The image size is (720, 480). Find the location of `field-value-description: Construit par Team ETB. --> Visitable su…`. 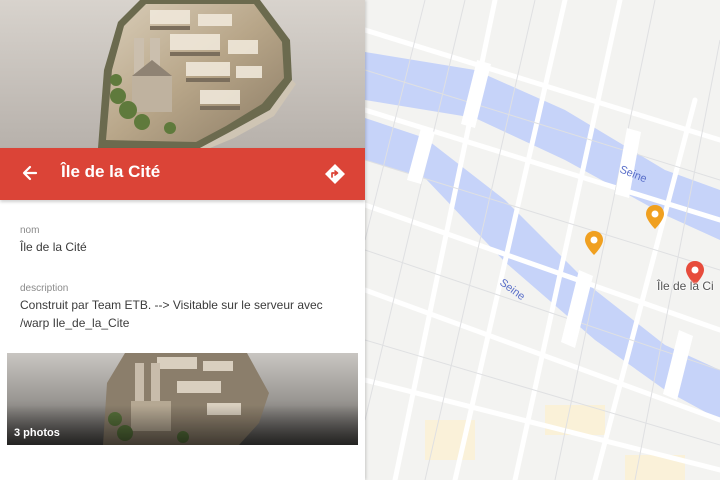

field-value-description: Construit par Team ETB. --> Visitable su… is located at coordinates (171, 314).